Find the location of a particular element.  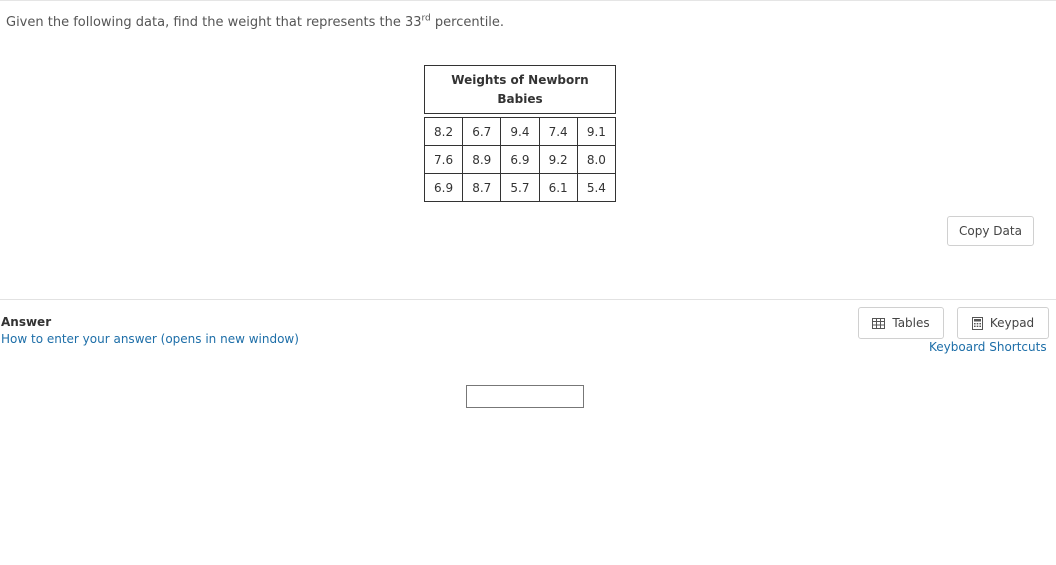

keypad-button: Keypad is located at coordinates (1003, 323).